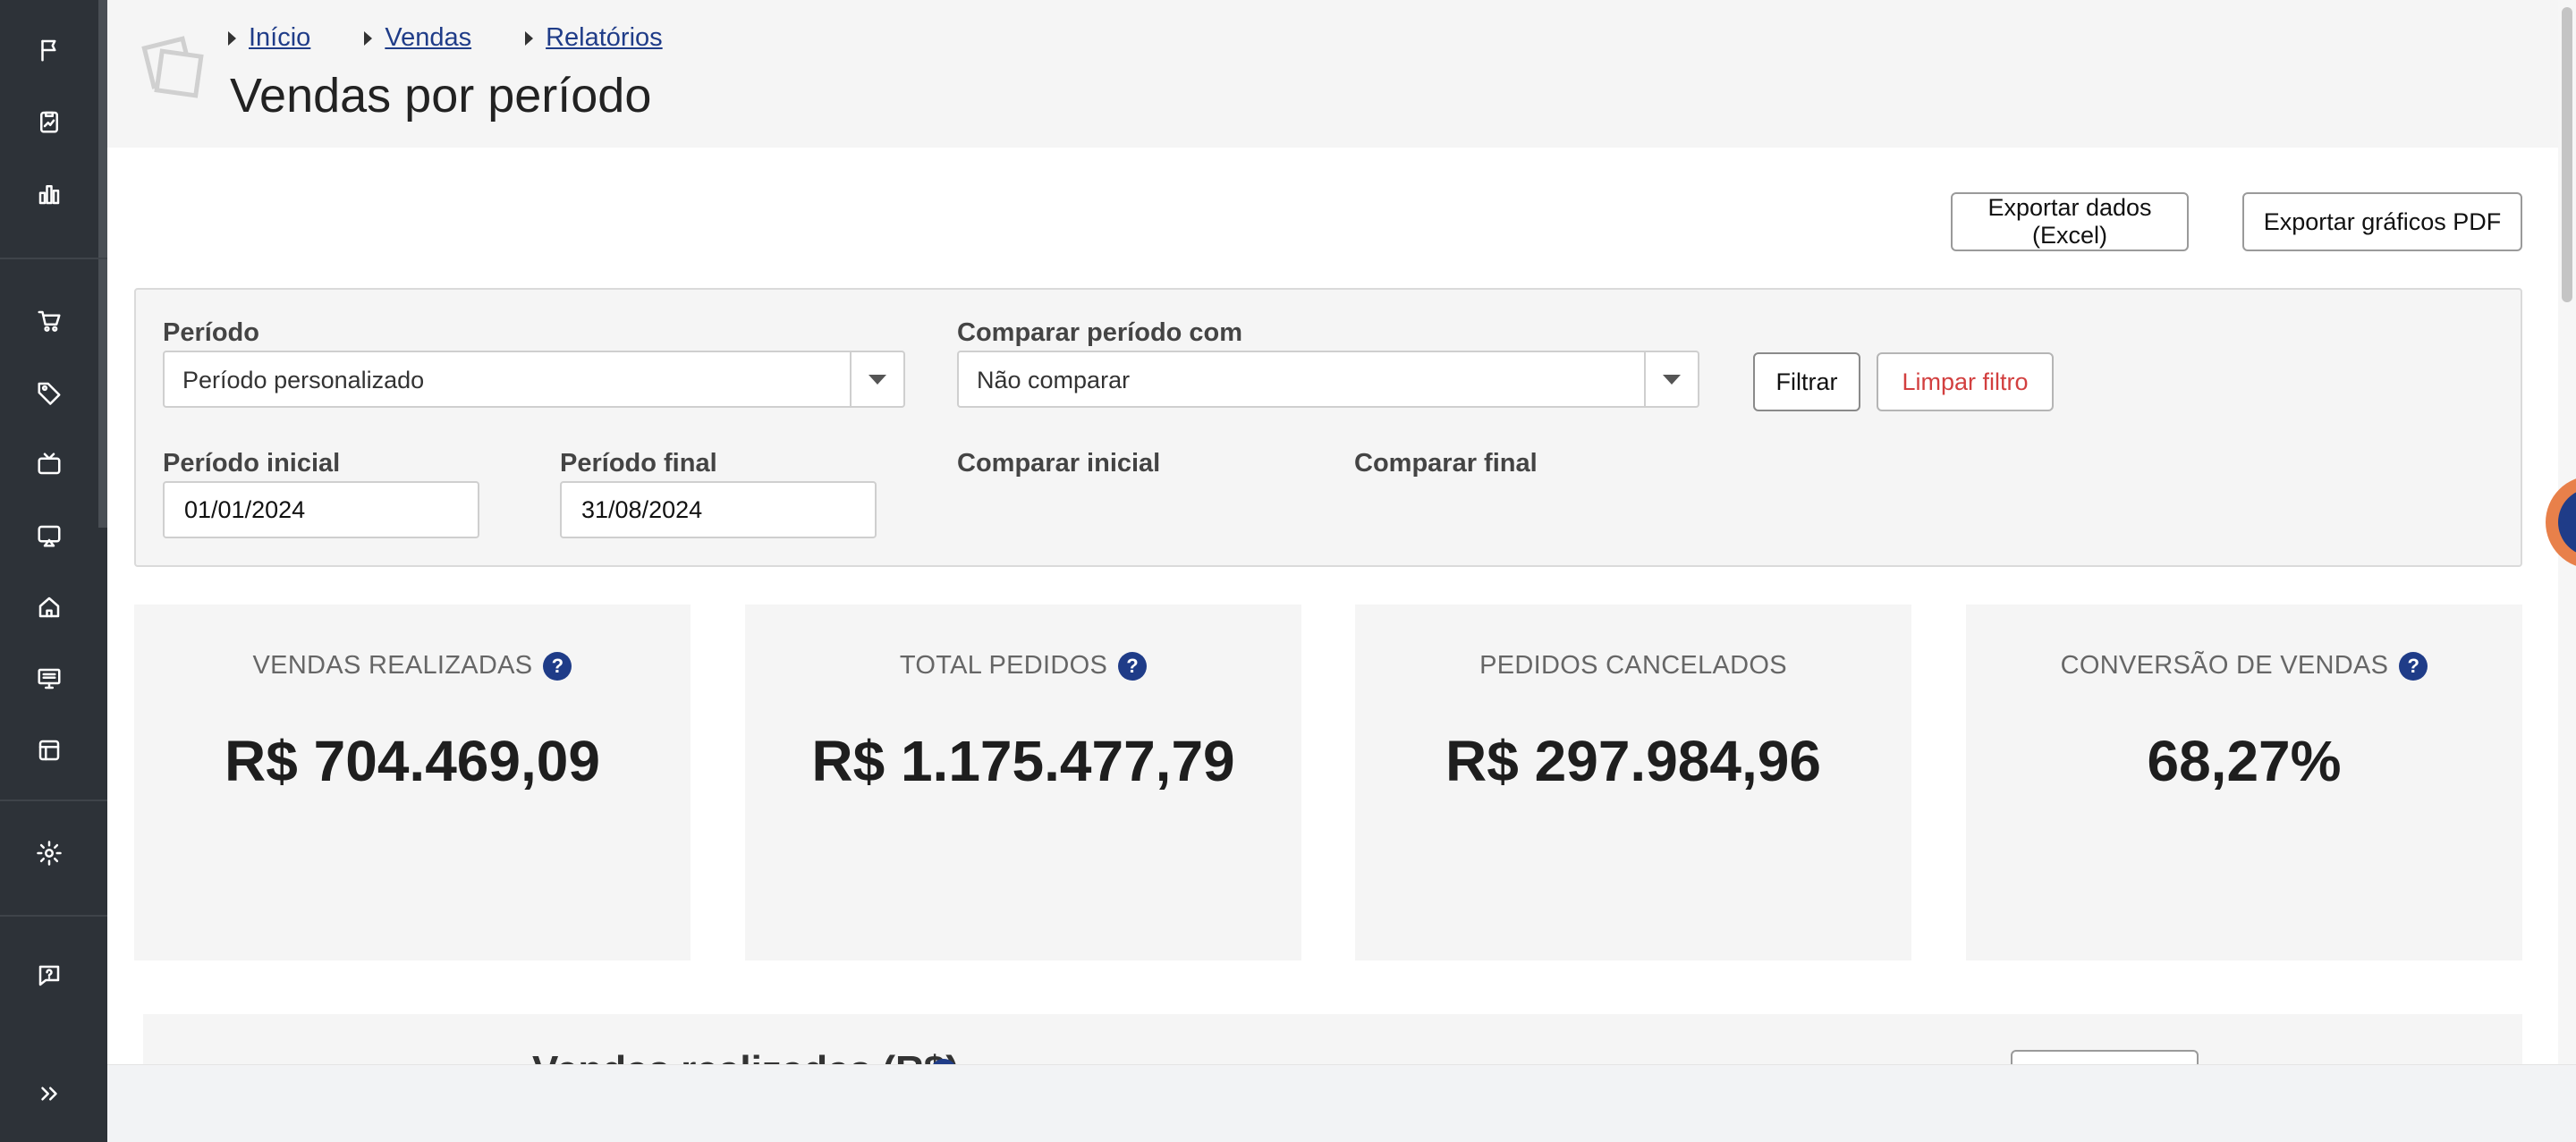  I want to click on filter-button: Filtrar, so click(1806, 382).